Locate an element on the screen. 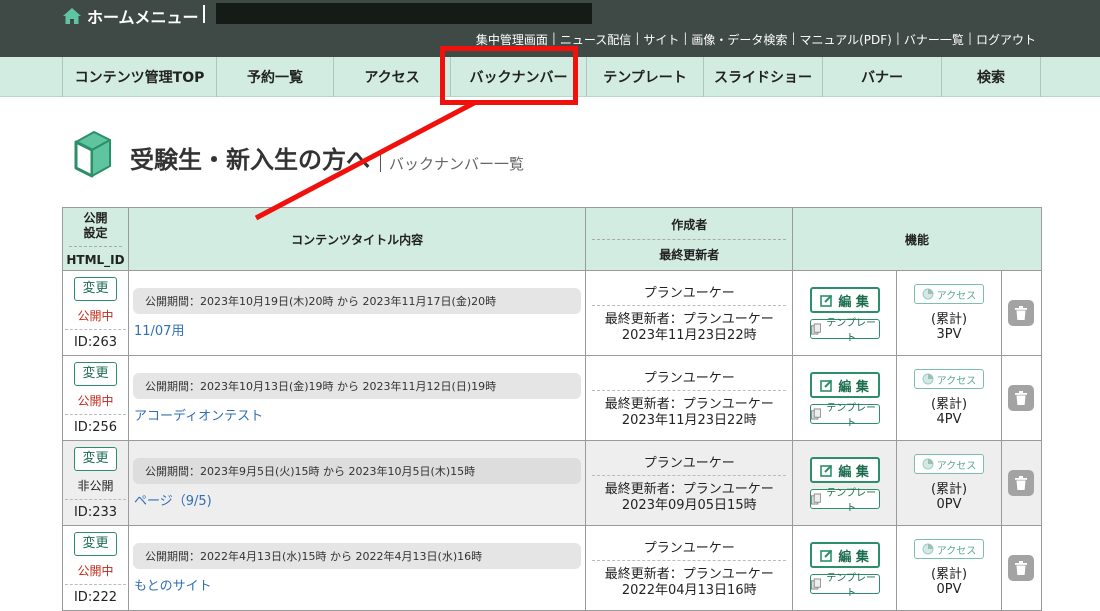  access-cell: アクセス (累計) 0PV is located at coordinates (949, 568).